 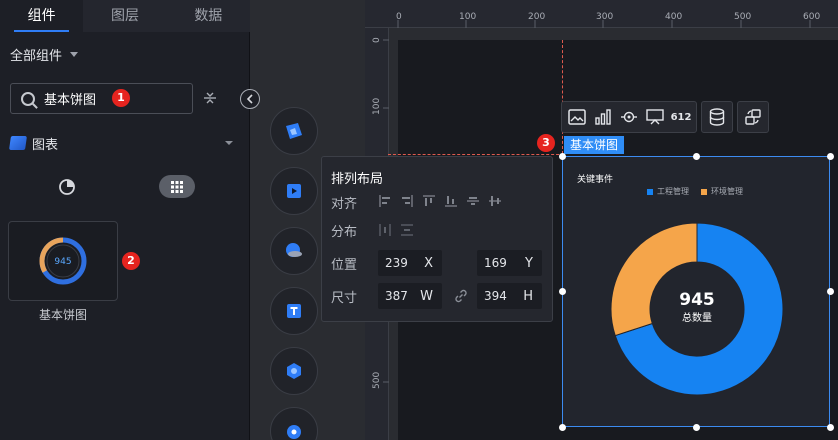 I want to click on number-button: 612, so click(x=681, y=117).